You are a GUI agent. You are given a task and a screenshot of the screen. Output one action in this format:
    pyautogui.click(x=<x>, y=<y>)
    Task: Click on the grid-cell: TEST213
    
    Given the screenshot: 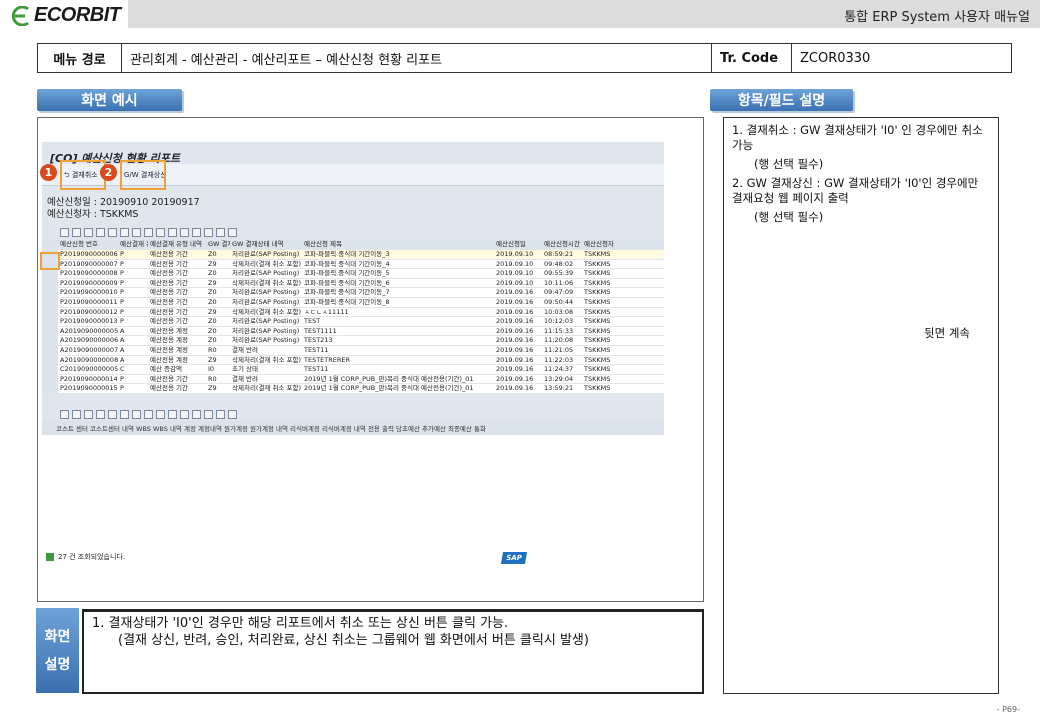 What is the action you would take?
    pyautogui.click(x=318, y=340)
    